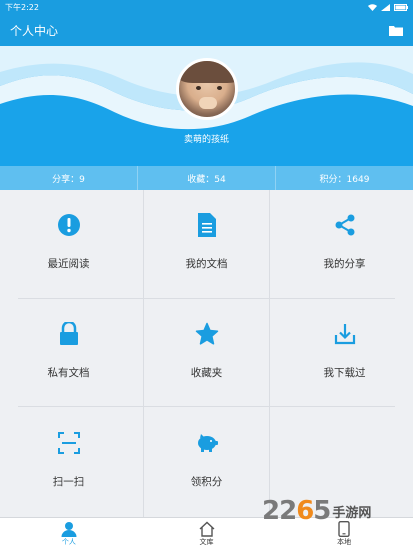  What do you see at coordinates (206, 462) in the screenshot?
I see `menu-earn-points: 领积分` at bounding box center [206, 462].